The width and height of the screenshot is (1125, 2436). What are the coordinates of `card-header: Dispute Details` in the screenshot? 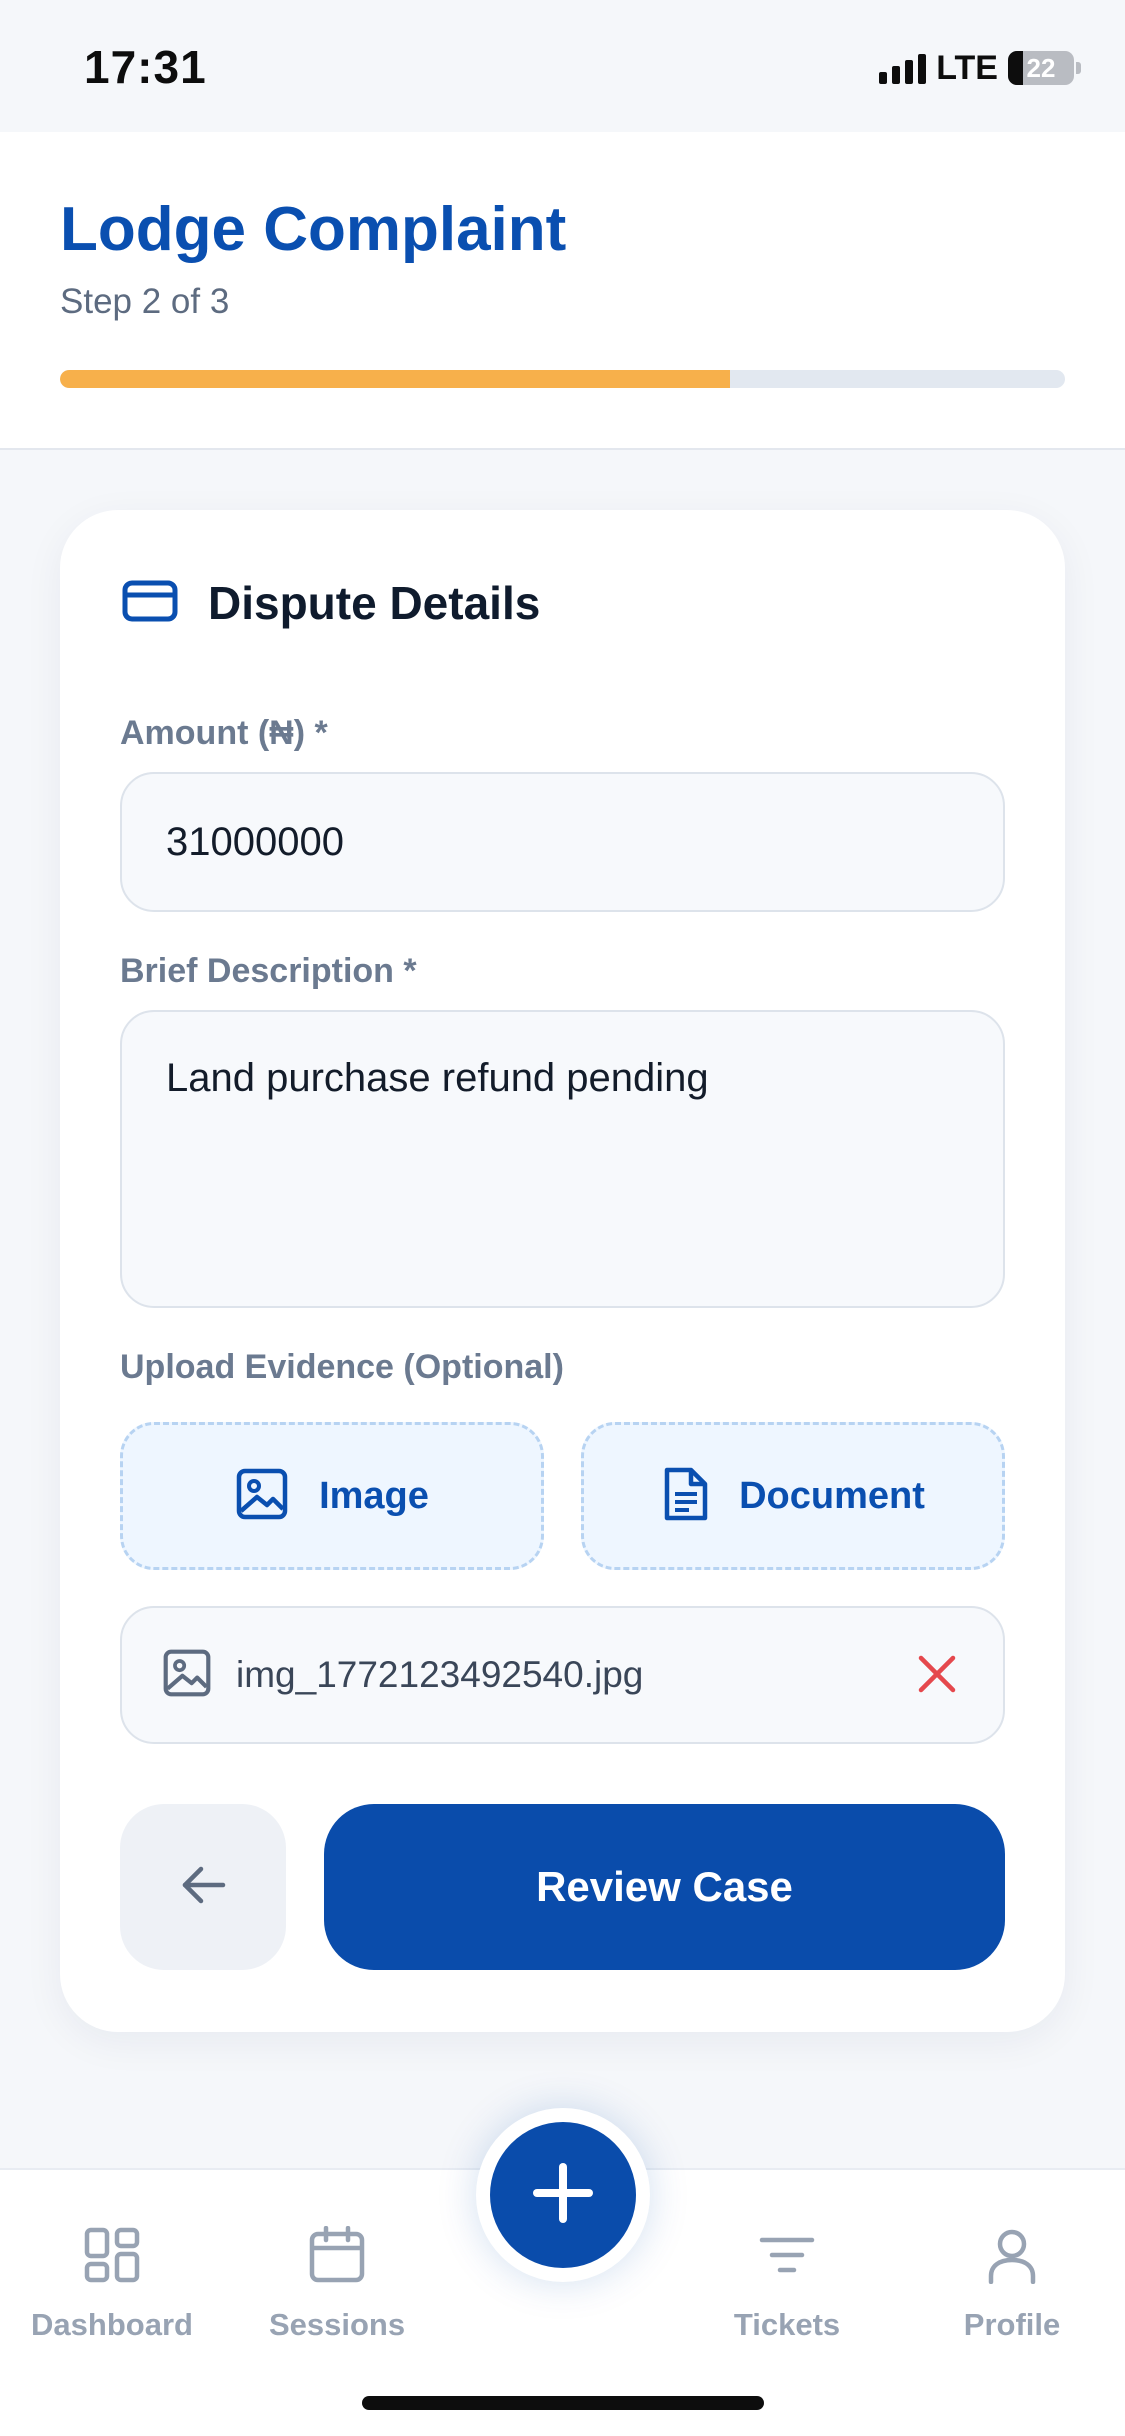 It's located at (331, 603).